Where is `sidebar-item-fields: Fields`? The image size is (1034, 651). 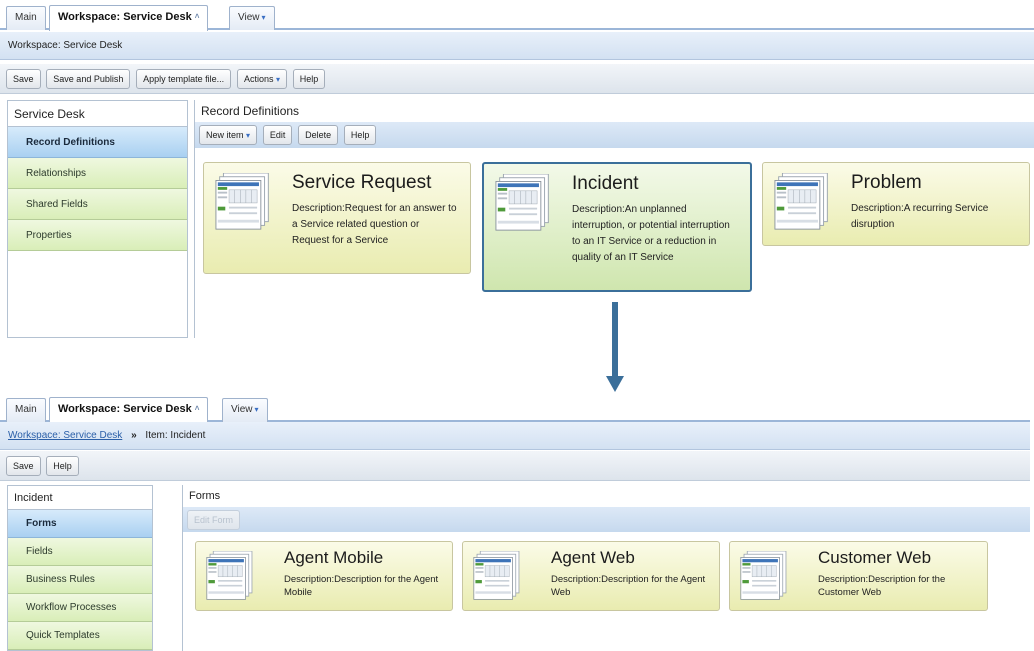 sidebar-item-fields: Fields is located at coordinates (80, 552).